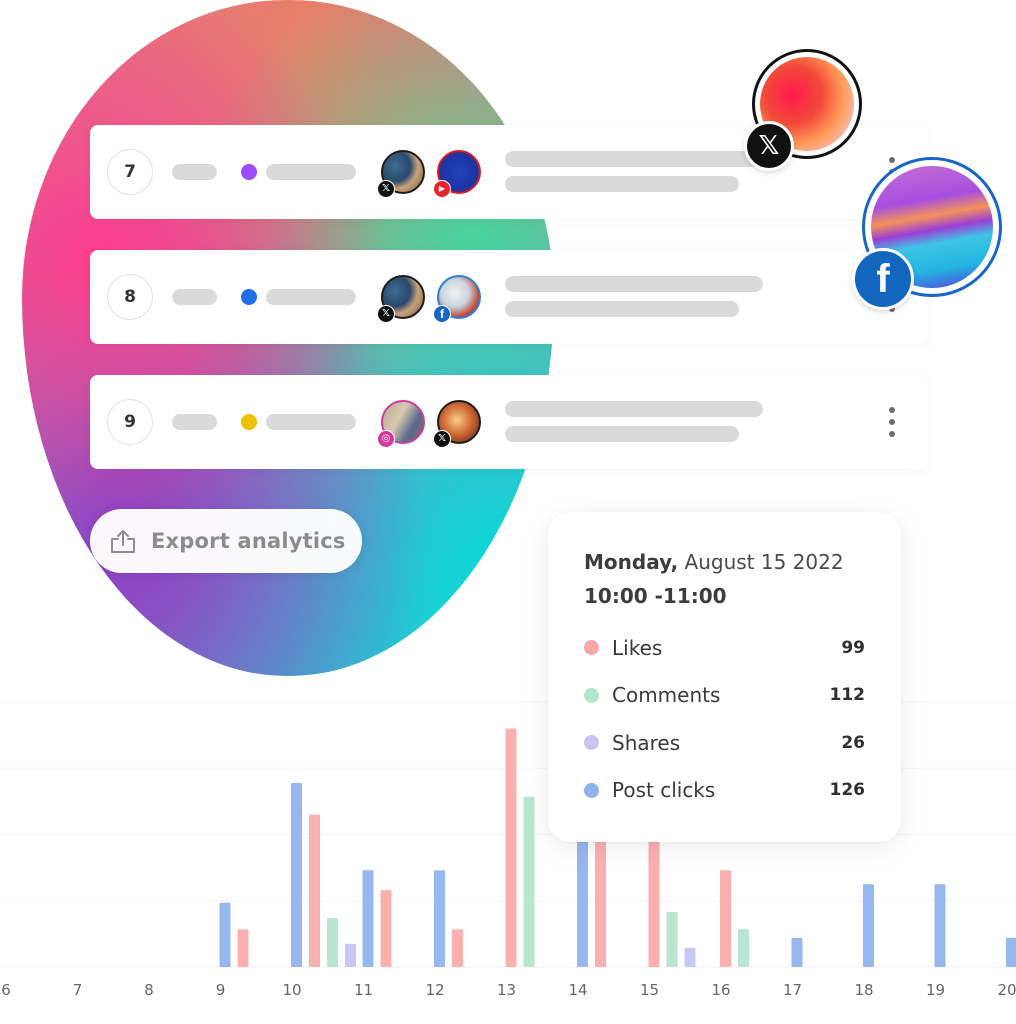 This screenshot has height=1024, width=1016. Describe the element at coordinates (291, 990) in the screenshot. I see `x-tick-label: 10` at that location.